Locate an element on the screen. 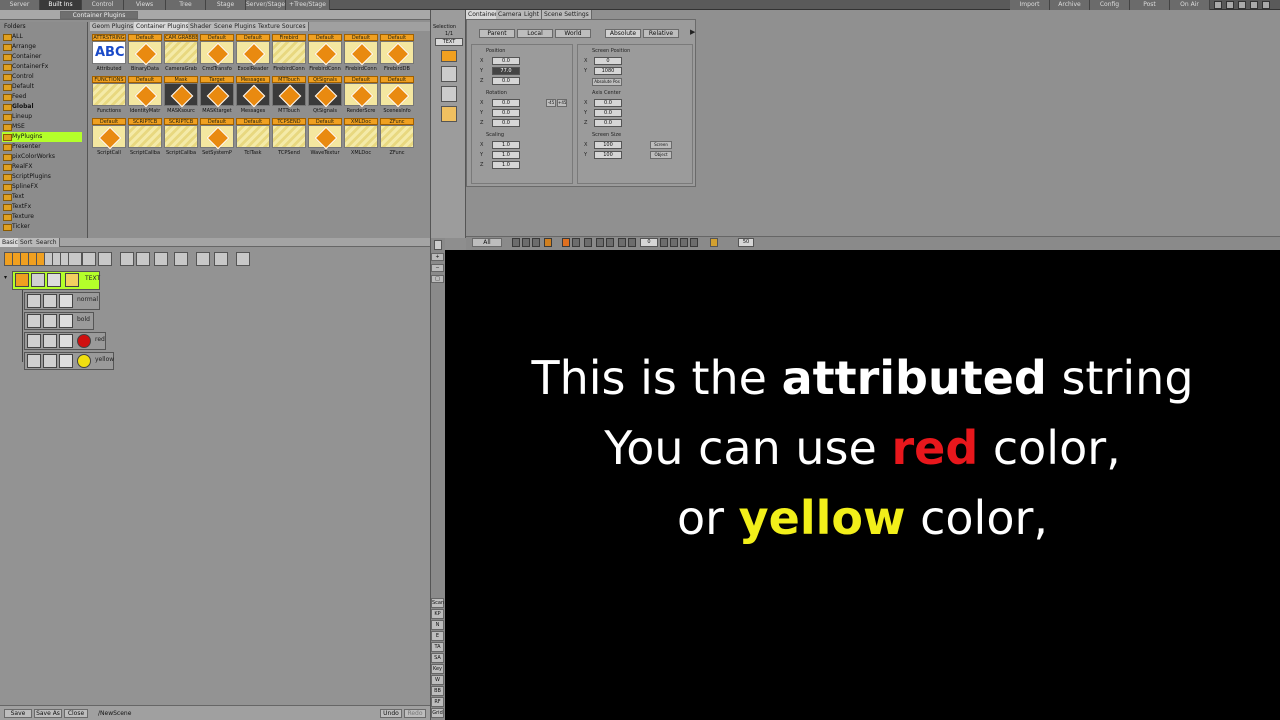 The image size is (1280, 720). menu-tab-server-stage: Server/Stage is located at coordinates (266, 5).